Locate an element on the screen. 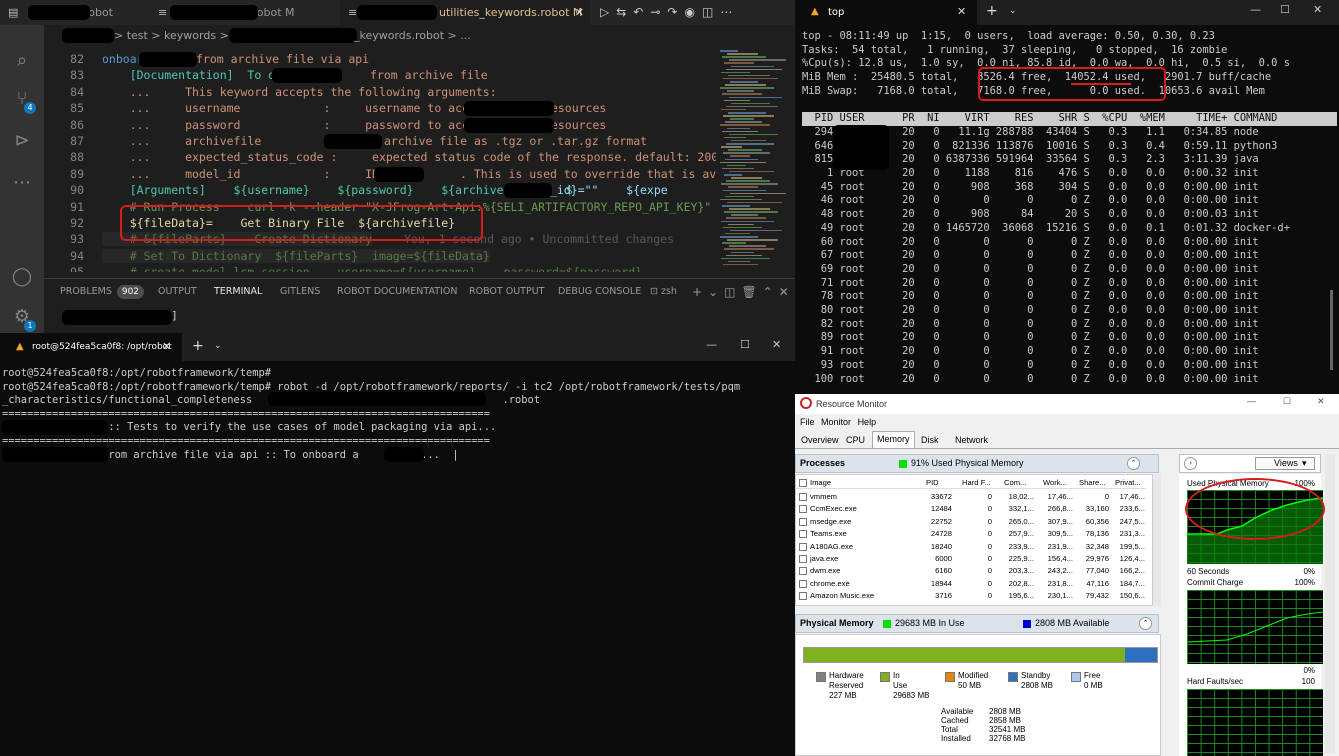 The height and width of the screenshot is (756, 1339). go-icon: ⊸ is located at coordinates (658, 12).